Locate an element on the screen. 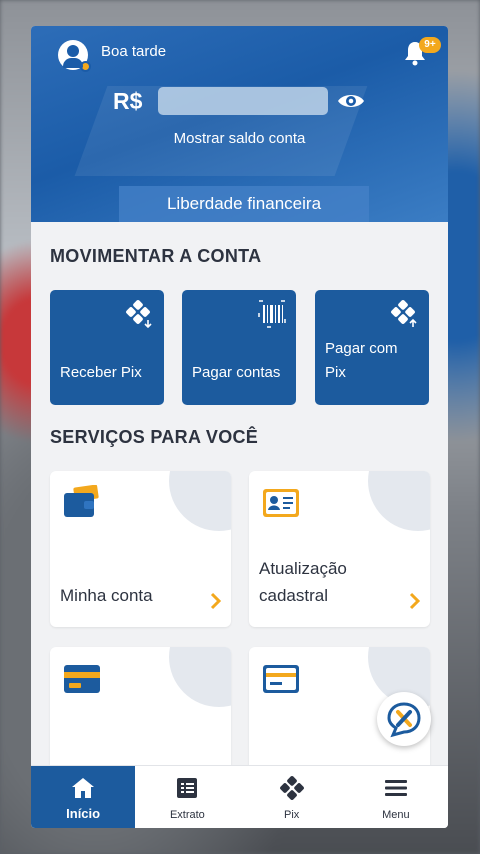 This screenshot has width=480, height=854. barcode-icon is located at coordinates (272, 314).